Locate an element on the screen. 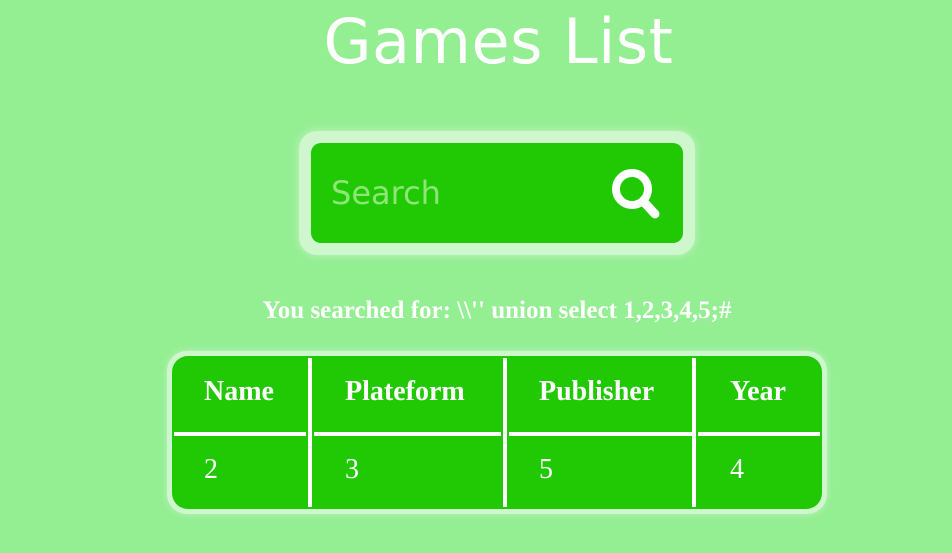 The width and height of the screenshot is (952, 553). search-form is located at coordinates (497, 193).